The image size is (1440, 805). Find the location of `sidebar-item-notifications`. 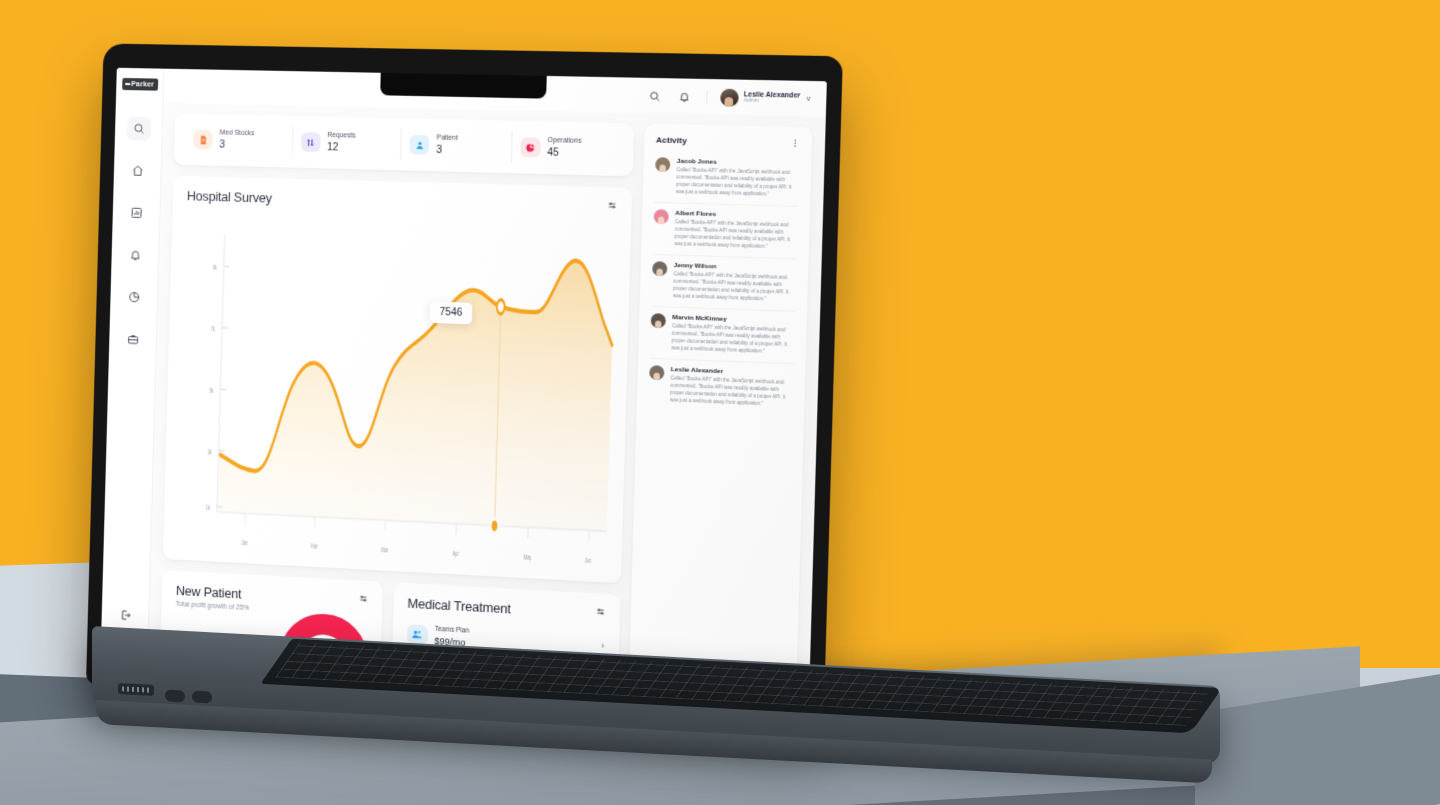

sidebar-item-notifications is located at coordinates (135, 255).